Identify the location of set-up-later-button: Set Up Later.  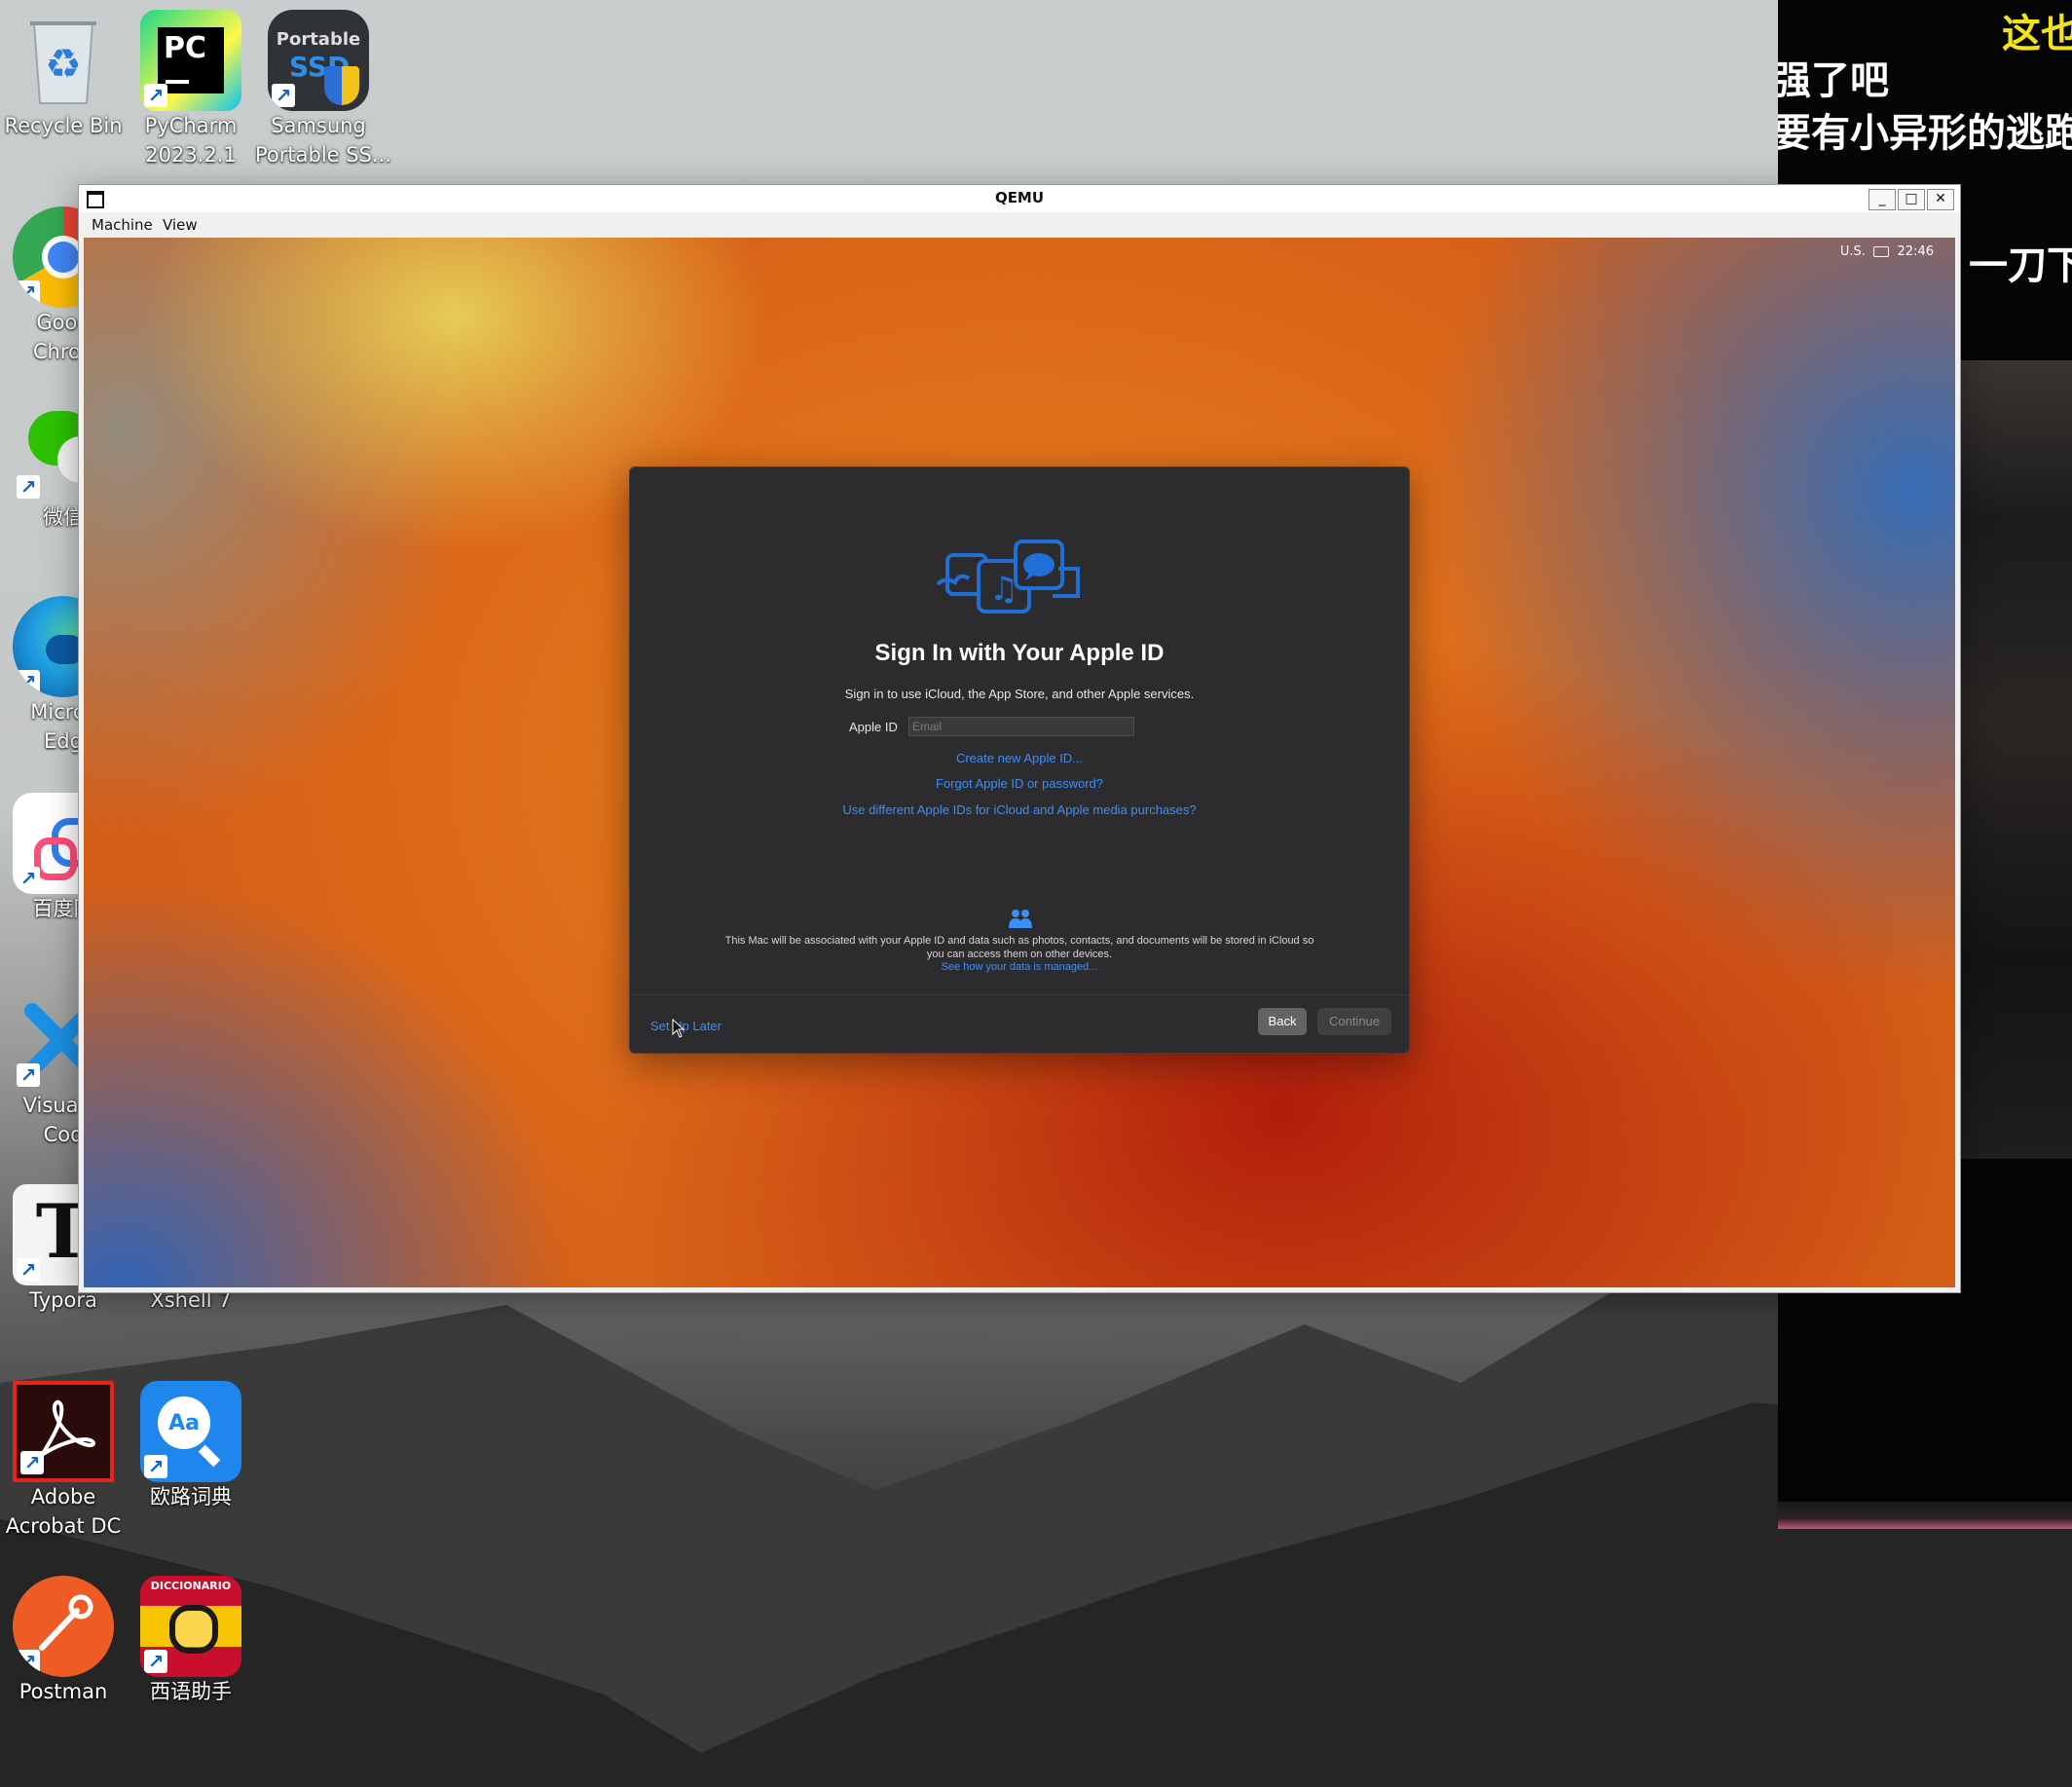
(686, 1026).